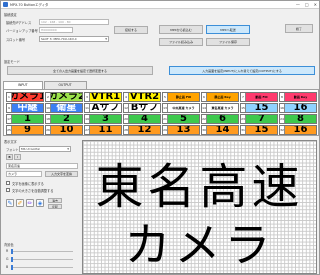 The image size is (320, 275). What do you see at coordinates (228, 29) in the screenshot?
I see `send-to-mpx-button: MPXへ転送` at bounding box center [228, 29].